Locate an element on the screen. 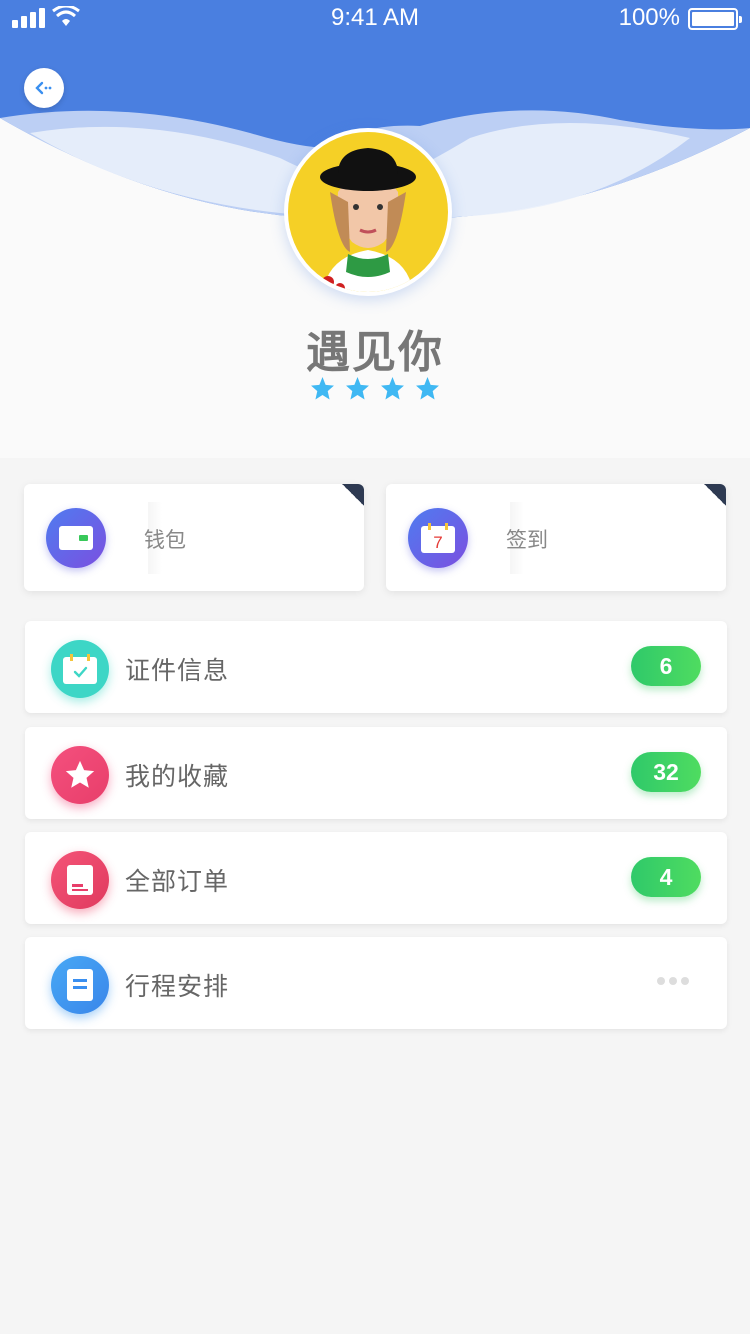 This screenshot has height=1334, width=750. avatar is located at coordinates (368, 212).